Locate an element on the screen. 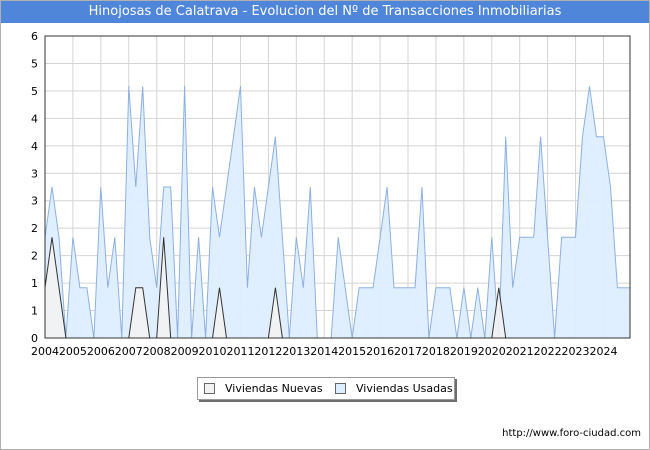 This screenshot has height=450, width=650. x-tick-label: 2016 is located at coordinates (380, 351).